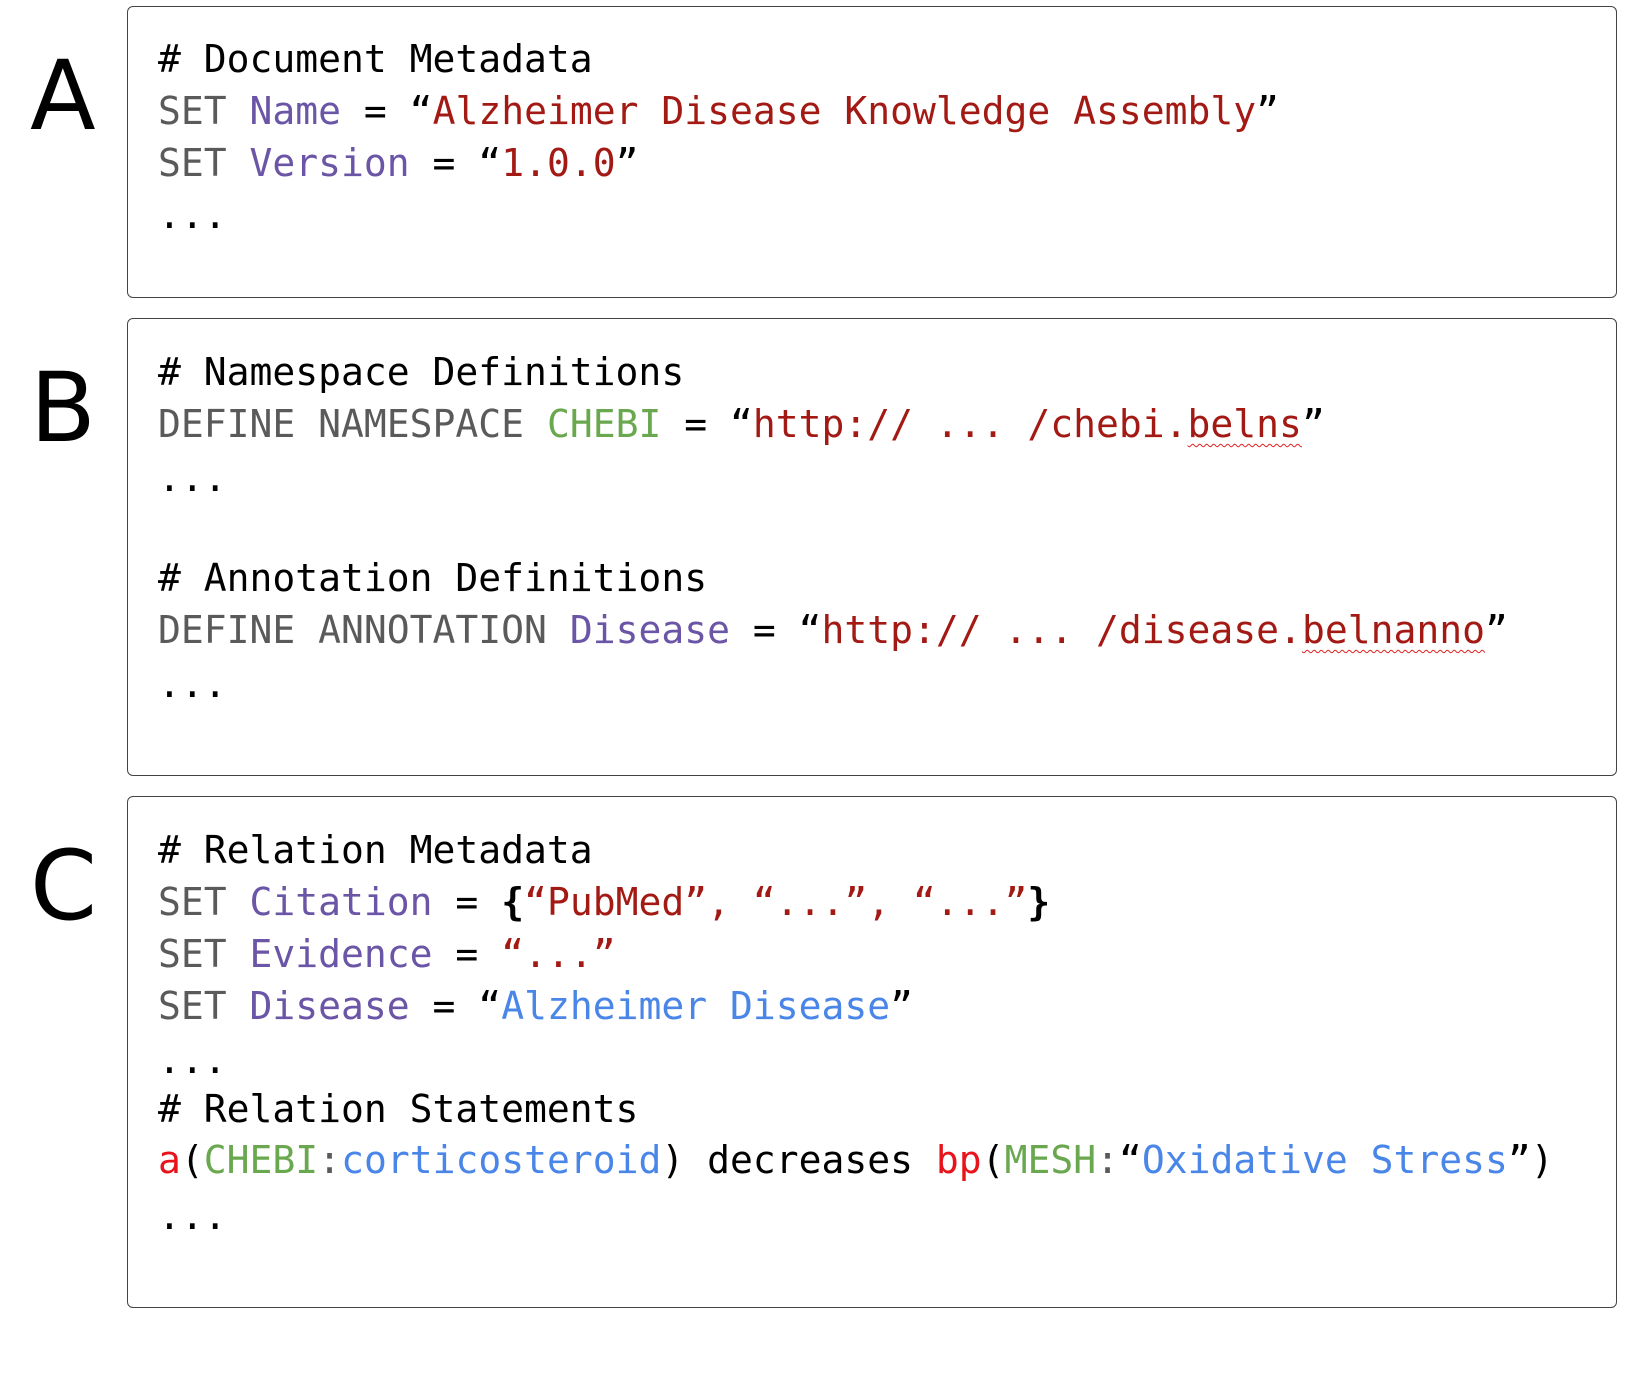 The width and height of the screenshot is (1628, 1378). What do you see at coordinates (329, 163) in the screenshot?
I see `version-key: Version` at bounding box center [329, 163].